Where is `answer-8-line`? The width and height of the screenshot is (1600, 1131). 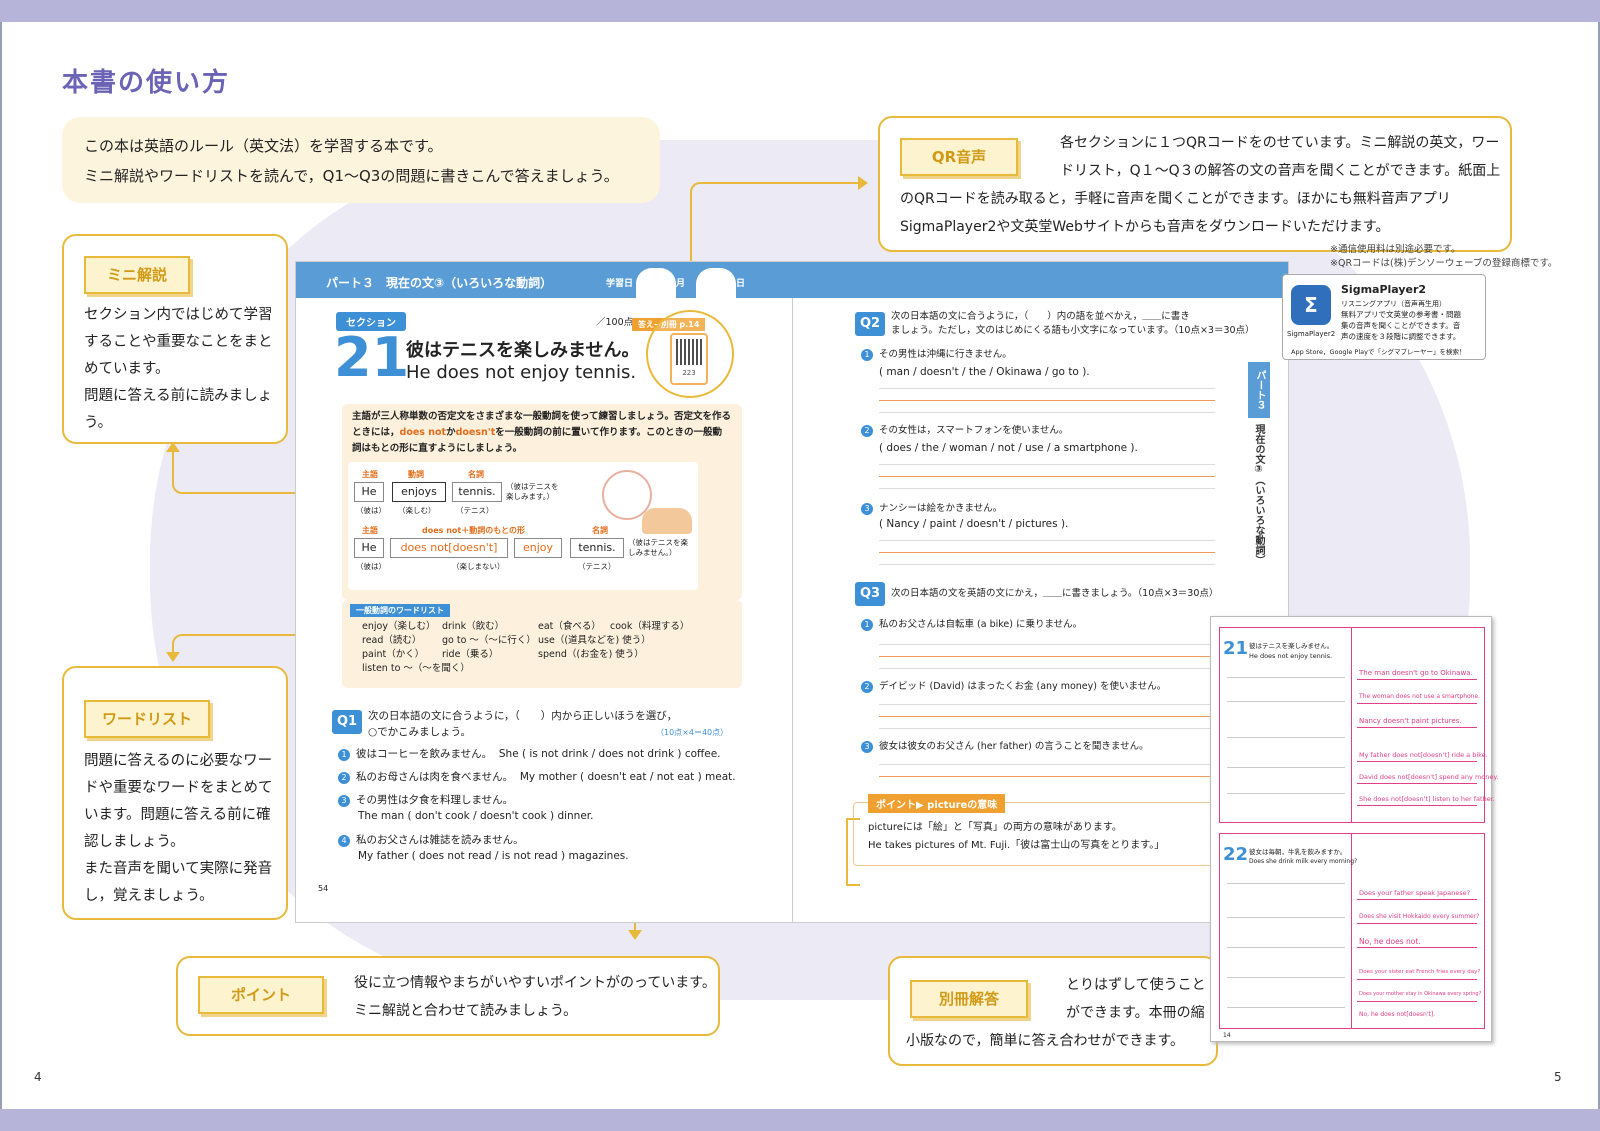 answer-8-line is located at coordinates (1417, 923).